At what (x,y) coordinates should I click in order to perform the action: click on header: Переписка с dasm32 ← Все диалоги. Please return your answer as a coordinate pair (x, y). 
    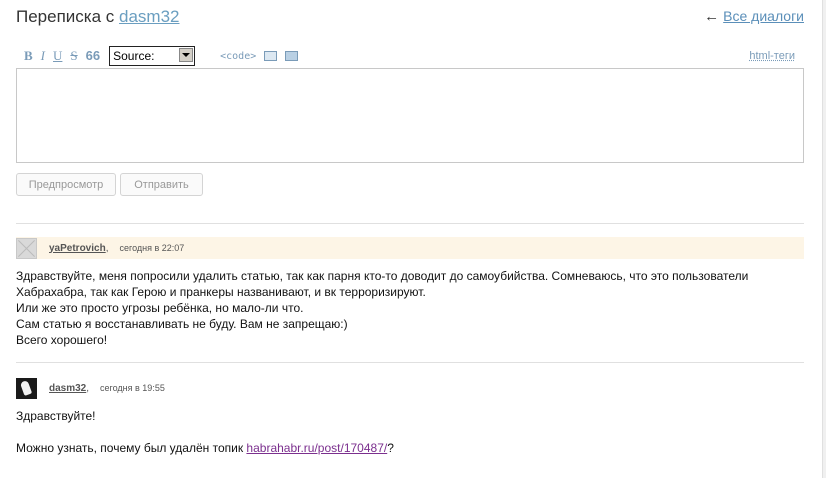
    Looking at the image, I should click on (410, 19).